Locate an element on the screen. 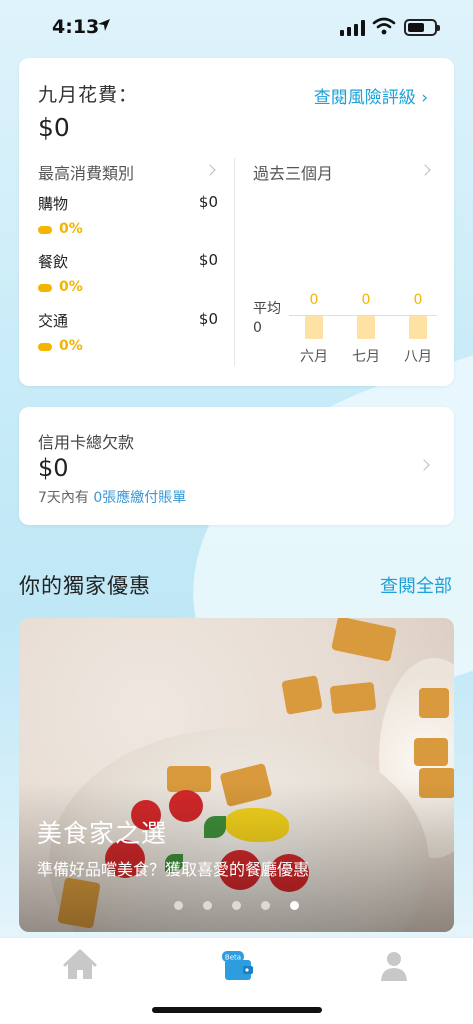  category-name: 購物 is located at coordinates (53, 204).